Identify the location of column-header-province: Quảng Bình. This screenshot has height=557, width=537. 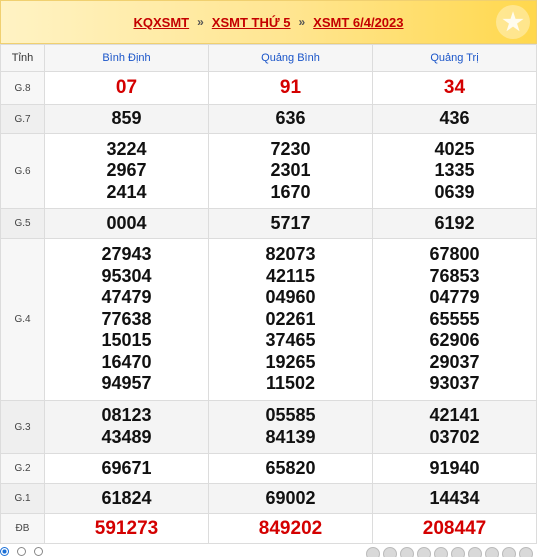
(290, 58).